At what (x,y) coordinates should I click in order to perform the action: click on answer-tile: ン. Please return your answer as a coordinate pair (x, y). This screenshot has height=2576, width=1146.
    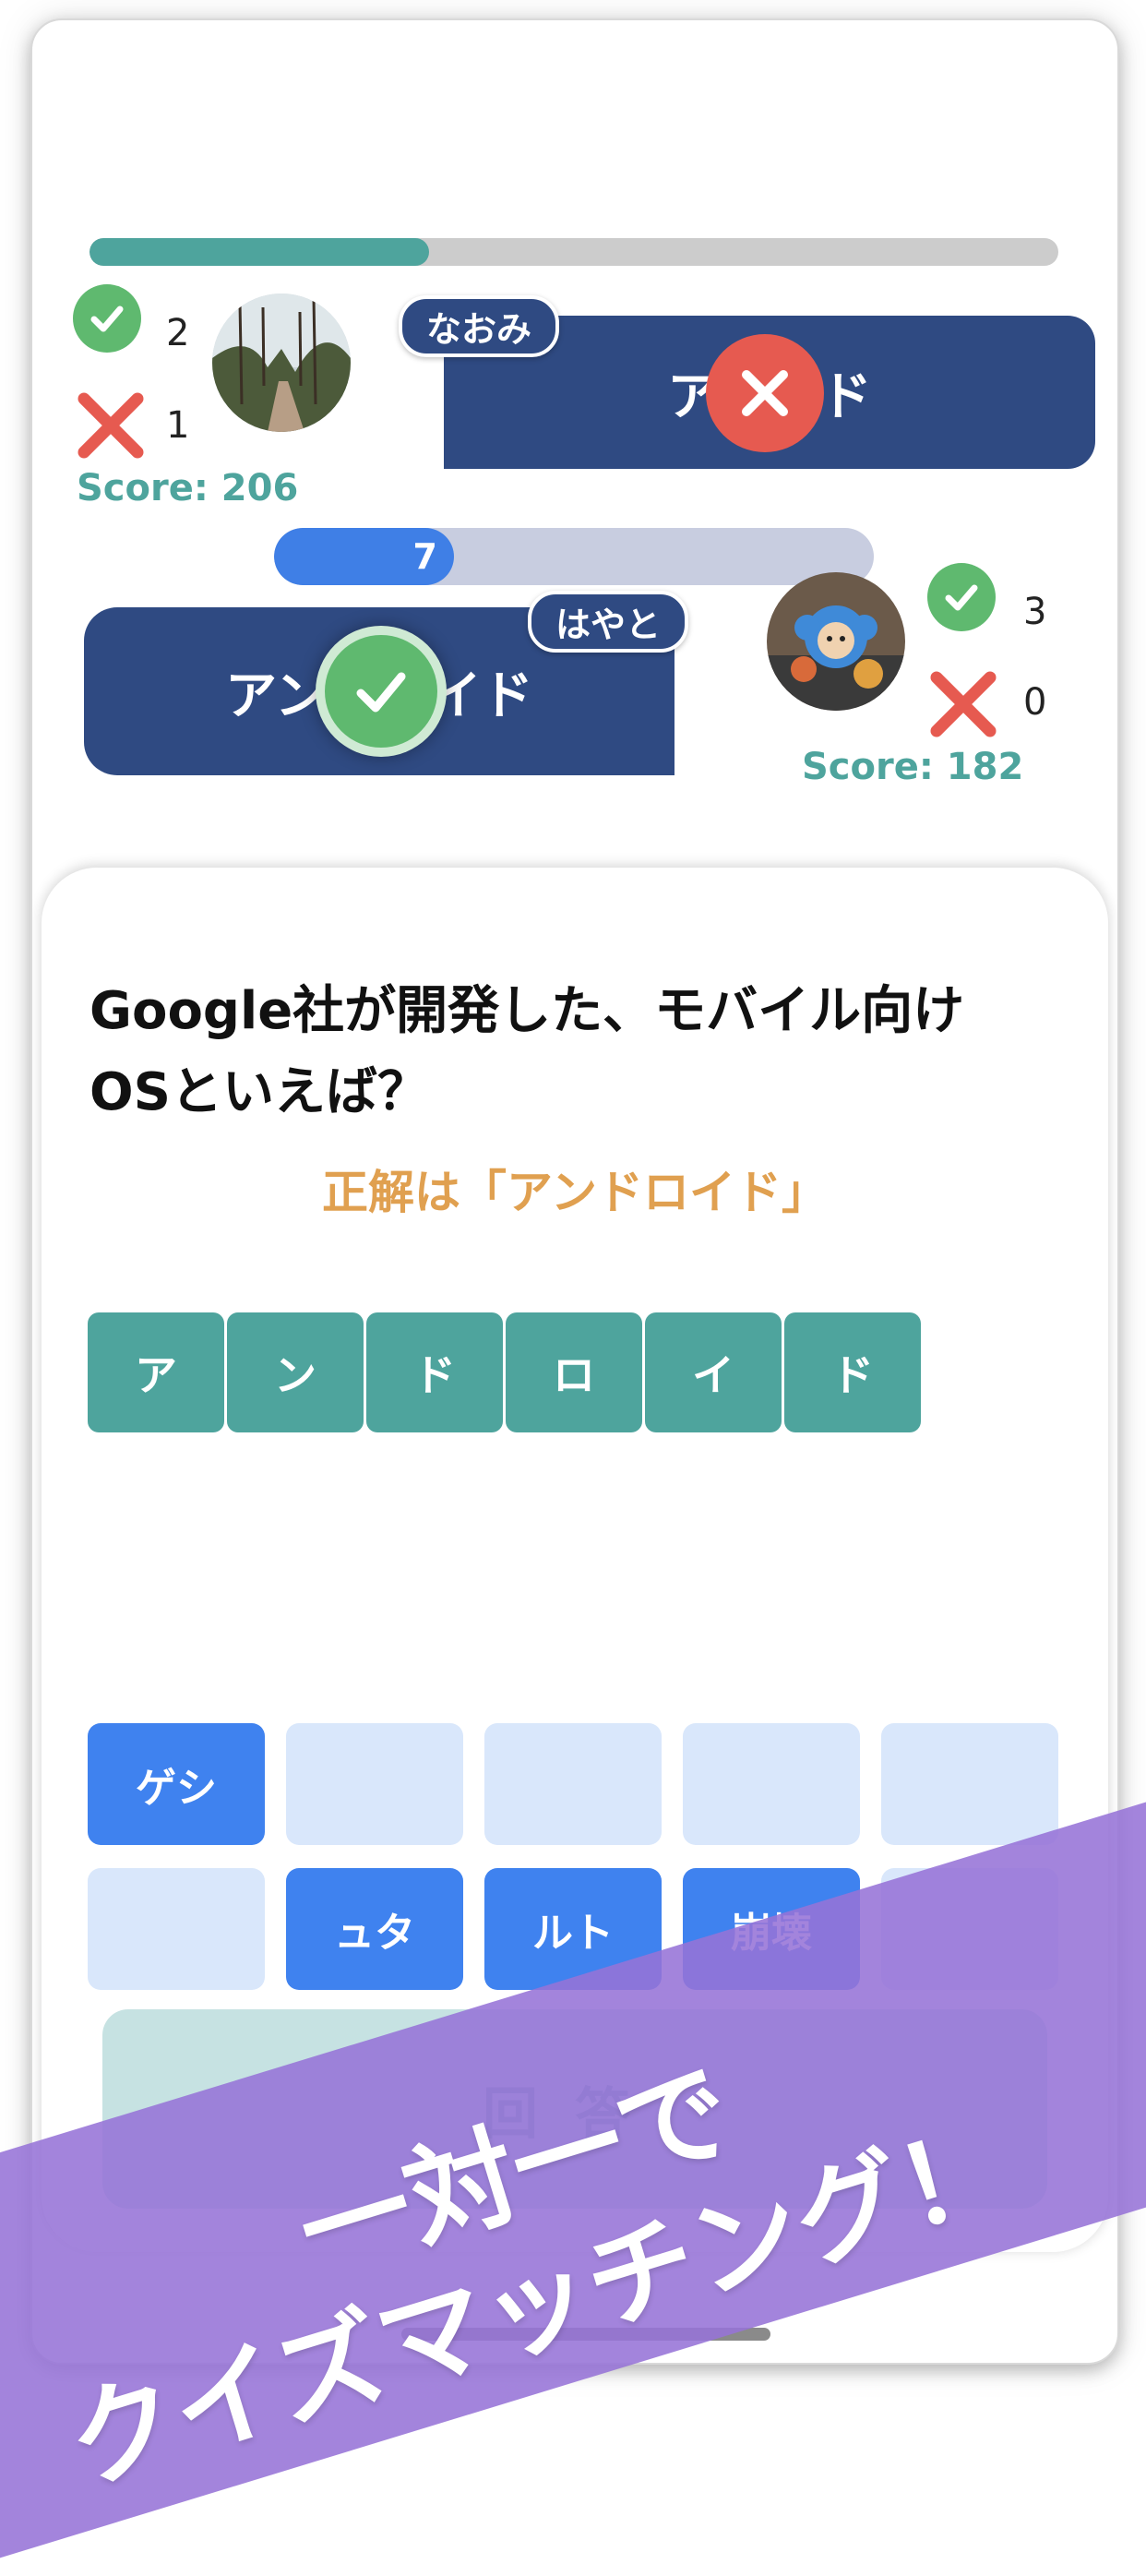
    Looking at the image, I should click on (296, 1372).